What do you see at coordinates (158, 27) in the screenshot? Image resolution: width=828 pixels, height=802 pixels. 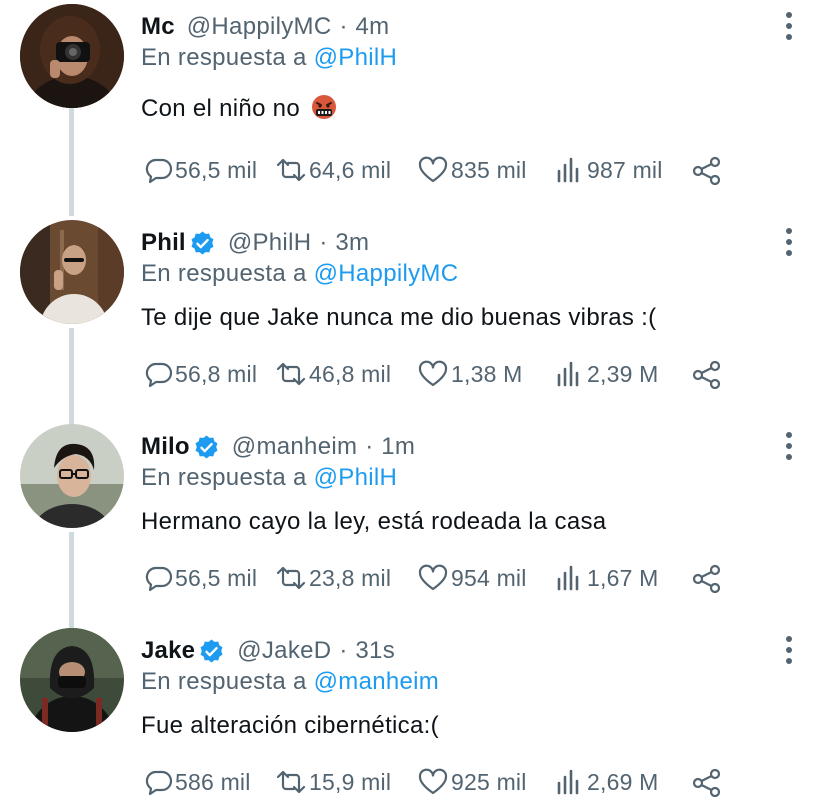 I see `display-name: Mc` at bounding box center [158, 27].